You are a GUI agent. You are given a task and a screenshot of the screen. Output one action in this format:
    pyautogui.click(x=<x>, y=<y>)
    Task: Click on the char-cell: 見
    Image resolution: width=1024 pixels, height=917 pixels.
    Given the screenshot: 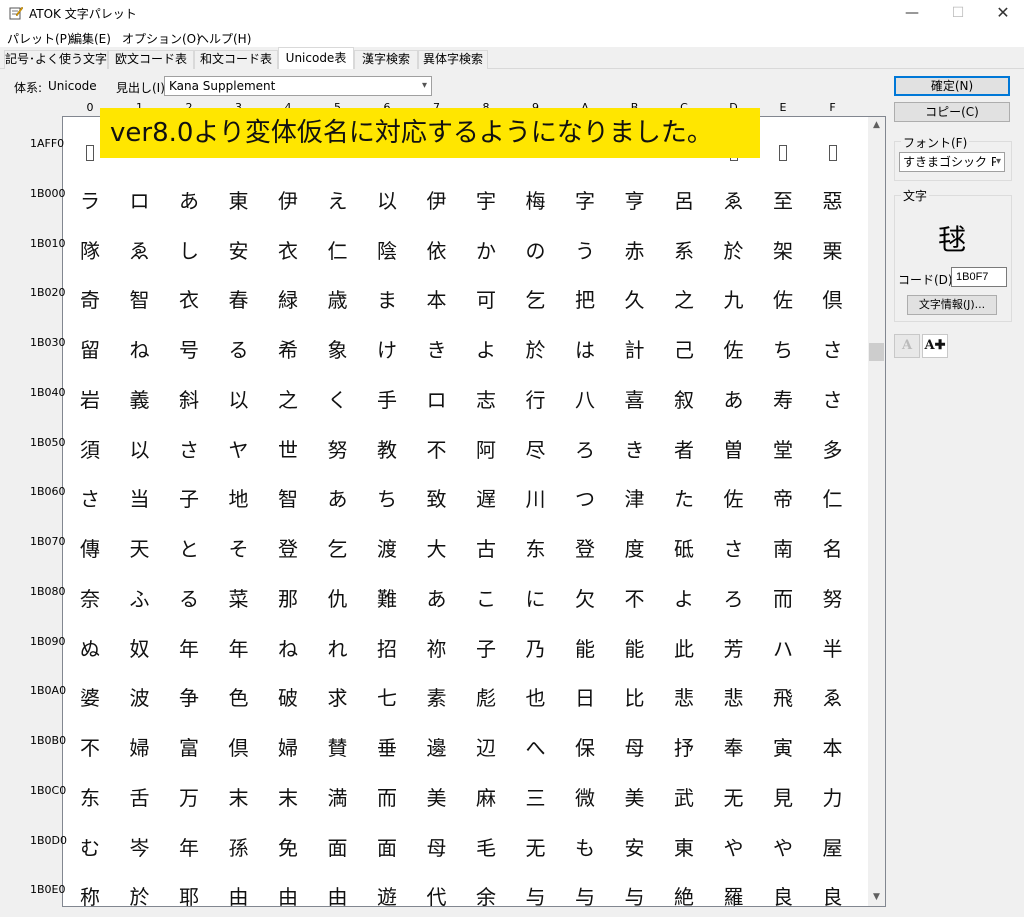 What is the action you would take?
    pyautogui.click(x=783, y=798)
    